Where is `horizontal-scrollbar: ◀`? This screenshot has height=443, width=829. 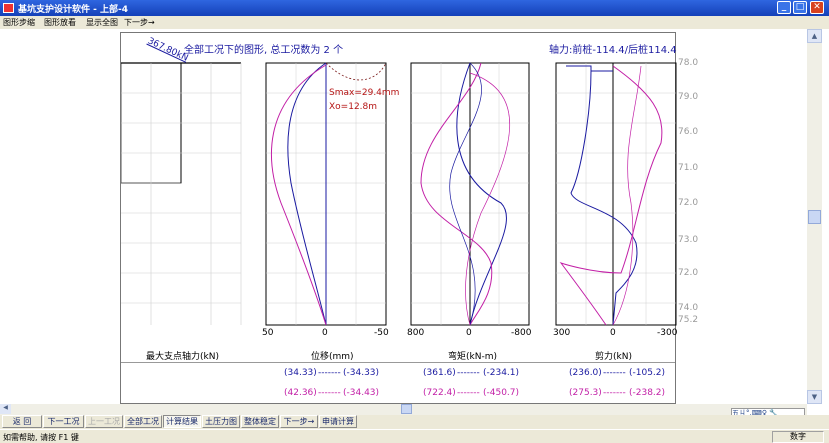
horizontal-scrollbar: ◀ is located at coordinates (403, 409).